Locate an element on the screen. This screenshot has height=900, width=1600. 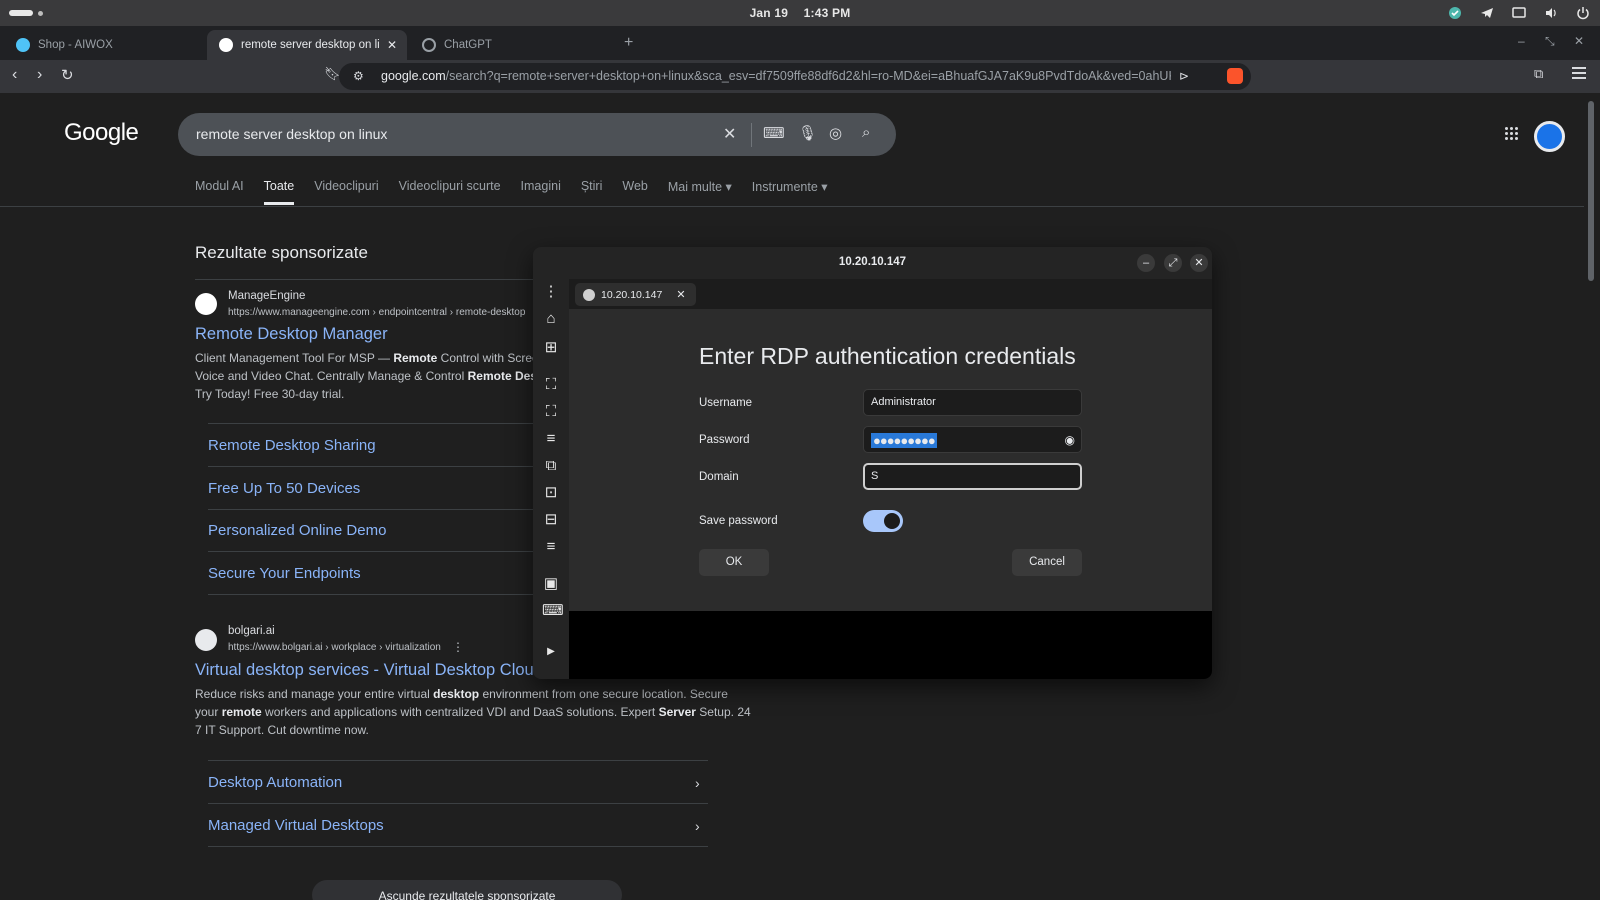
password-field: ●●●●●●●●● ◉ is located at coordinates (972, 439).